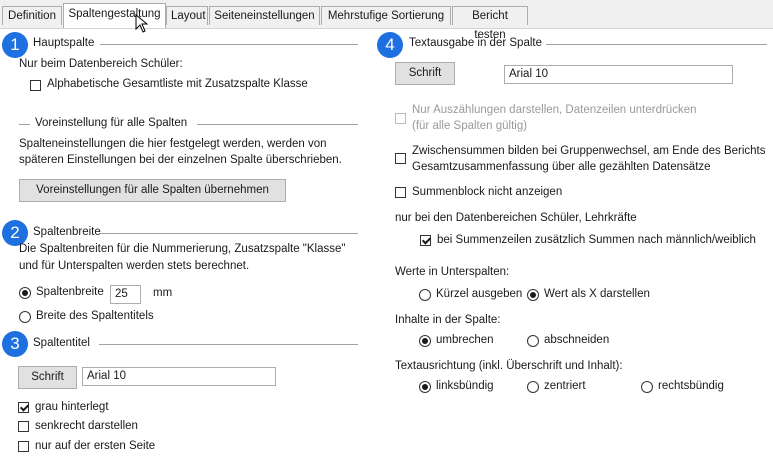  Describe the element at coordinates (597, 294) in the screenshot. I see `value-as-x-label: Wert als X darstellen` at that location.